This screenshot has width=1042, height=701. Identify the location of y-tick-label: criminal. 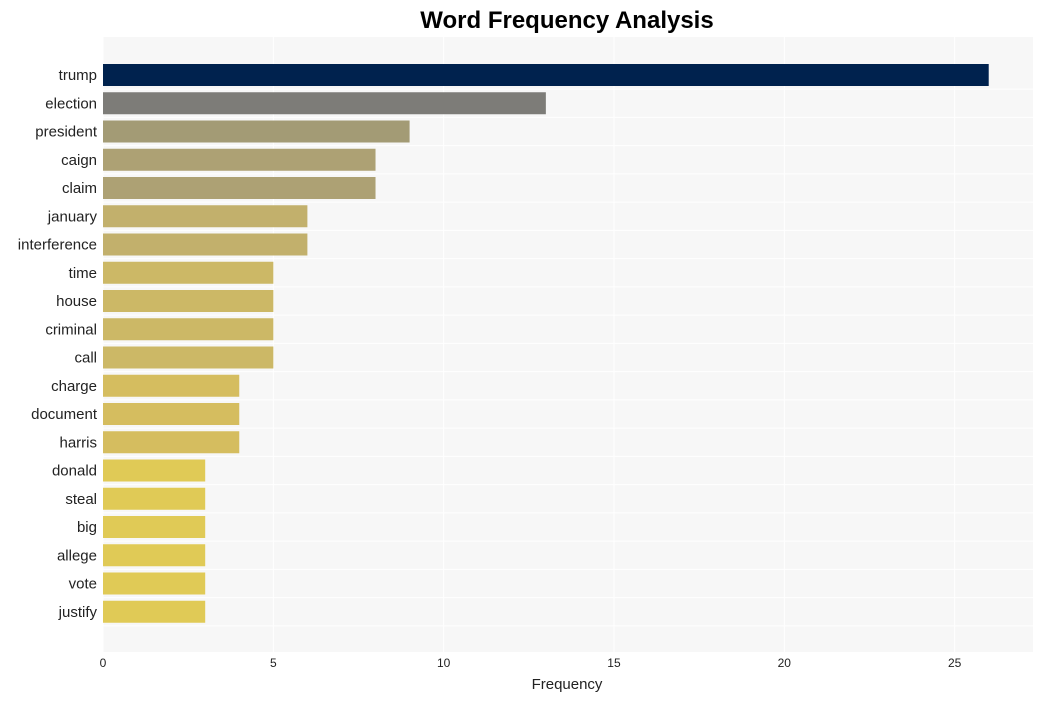
(71, 329).